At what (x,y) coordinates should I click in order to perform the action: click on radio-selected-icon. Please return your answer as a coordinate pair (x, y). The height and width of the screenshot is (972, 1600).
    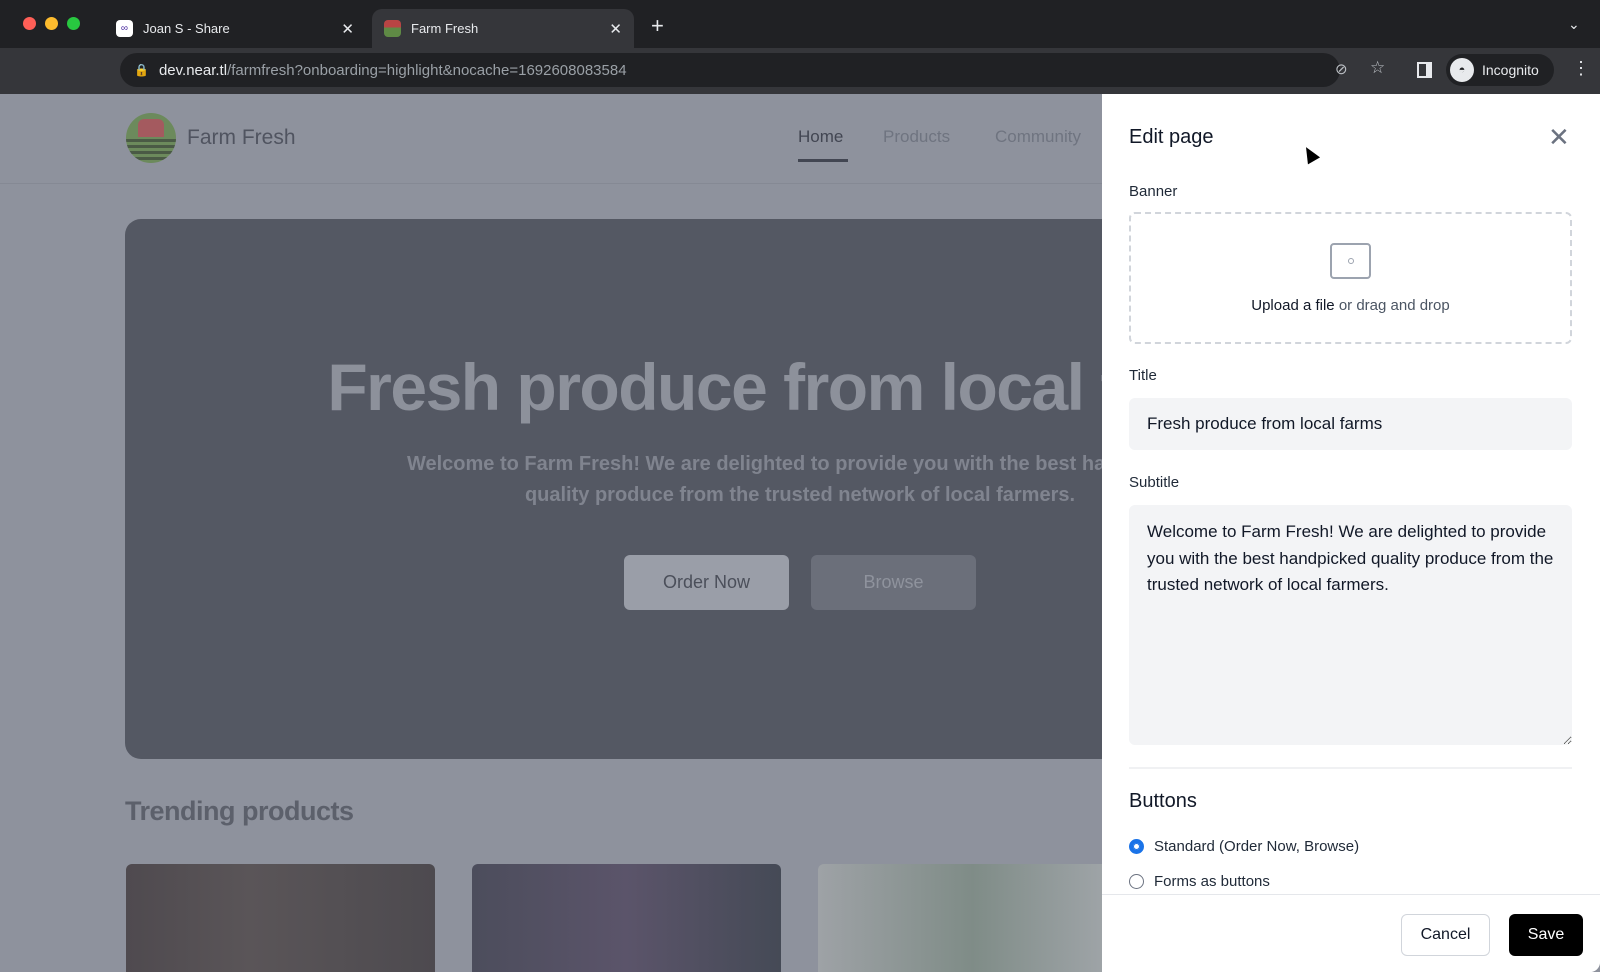
    Looking at the image, I should click on (1136, 846).